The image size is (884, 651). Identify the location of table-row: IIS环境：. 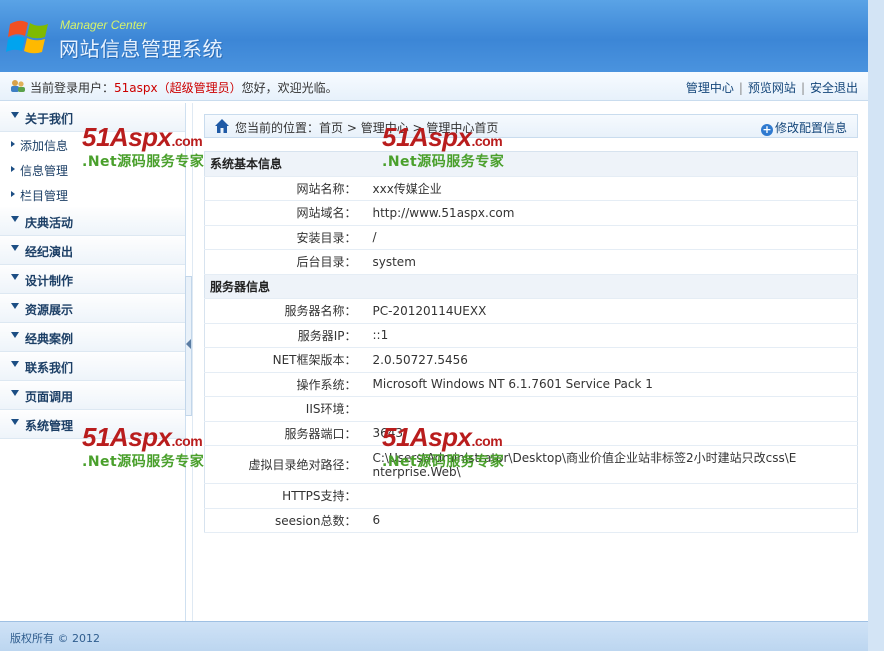
(531, 409).